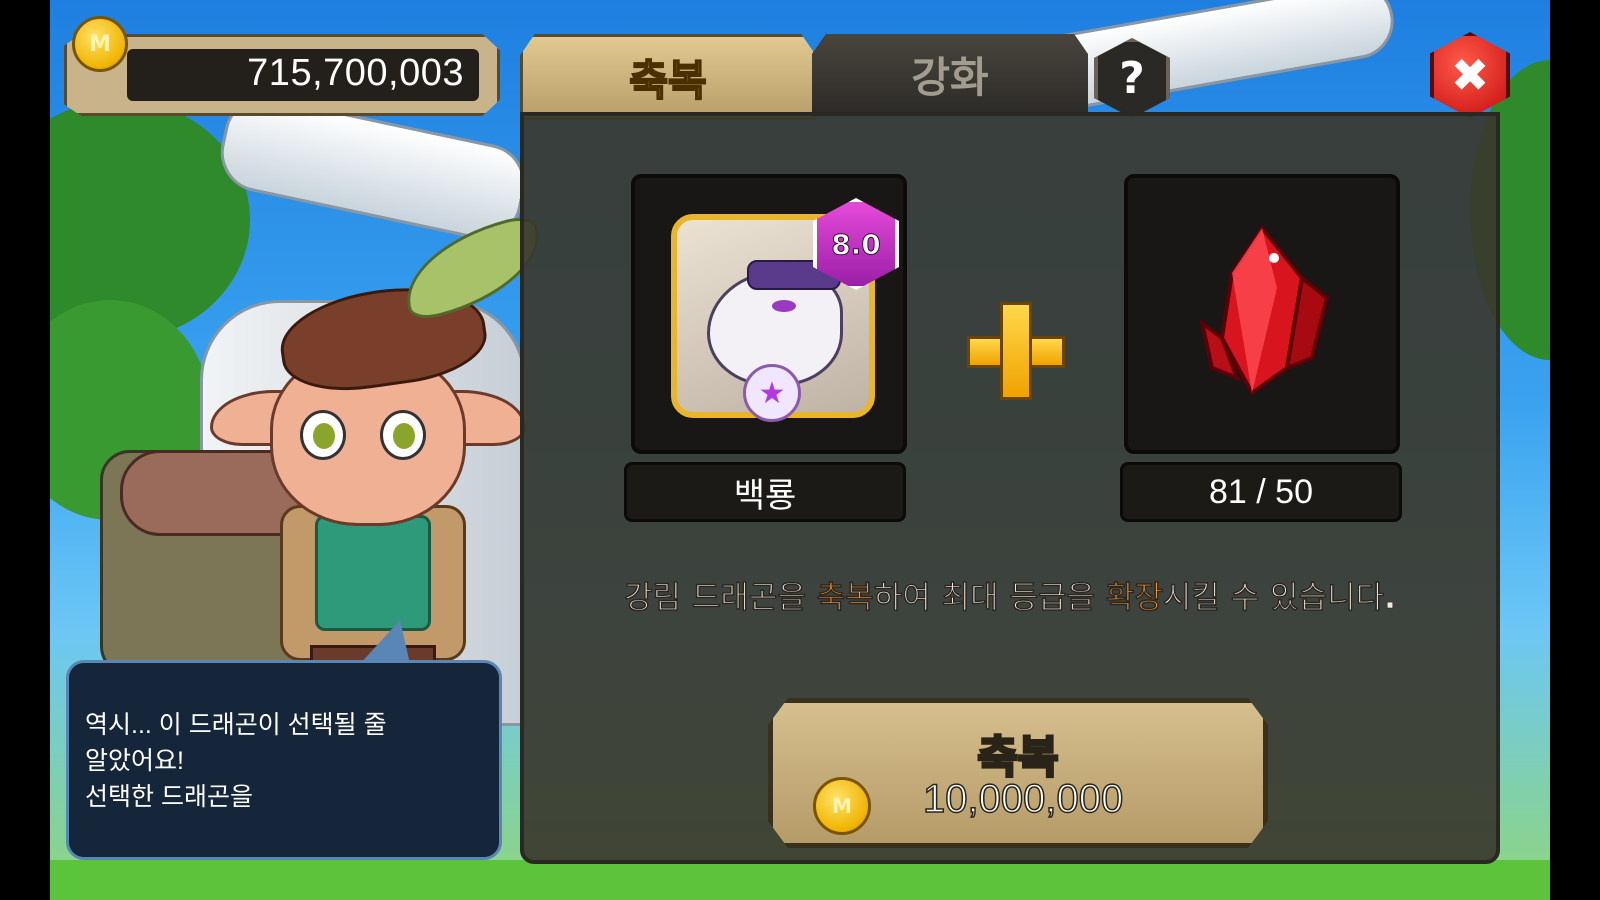  Describe the element at coordinates (1470, 75) in the screenshot. I see `close-icon: ✖` at that location.